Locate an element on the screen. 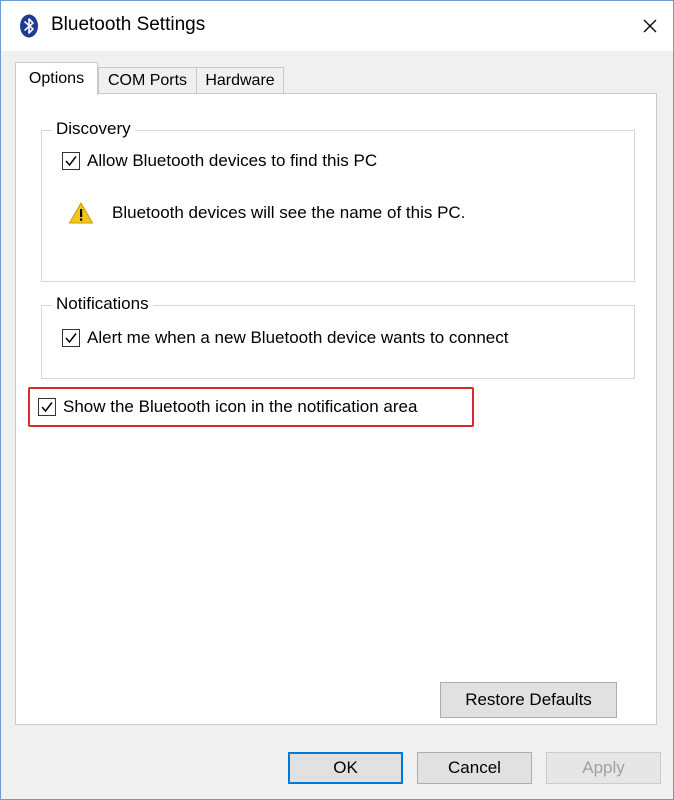 Image resolution: width=674 pixels, height=800 pixels. restore-defaults-button: Restore Defaults is located at coordinates (528, 700).